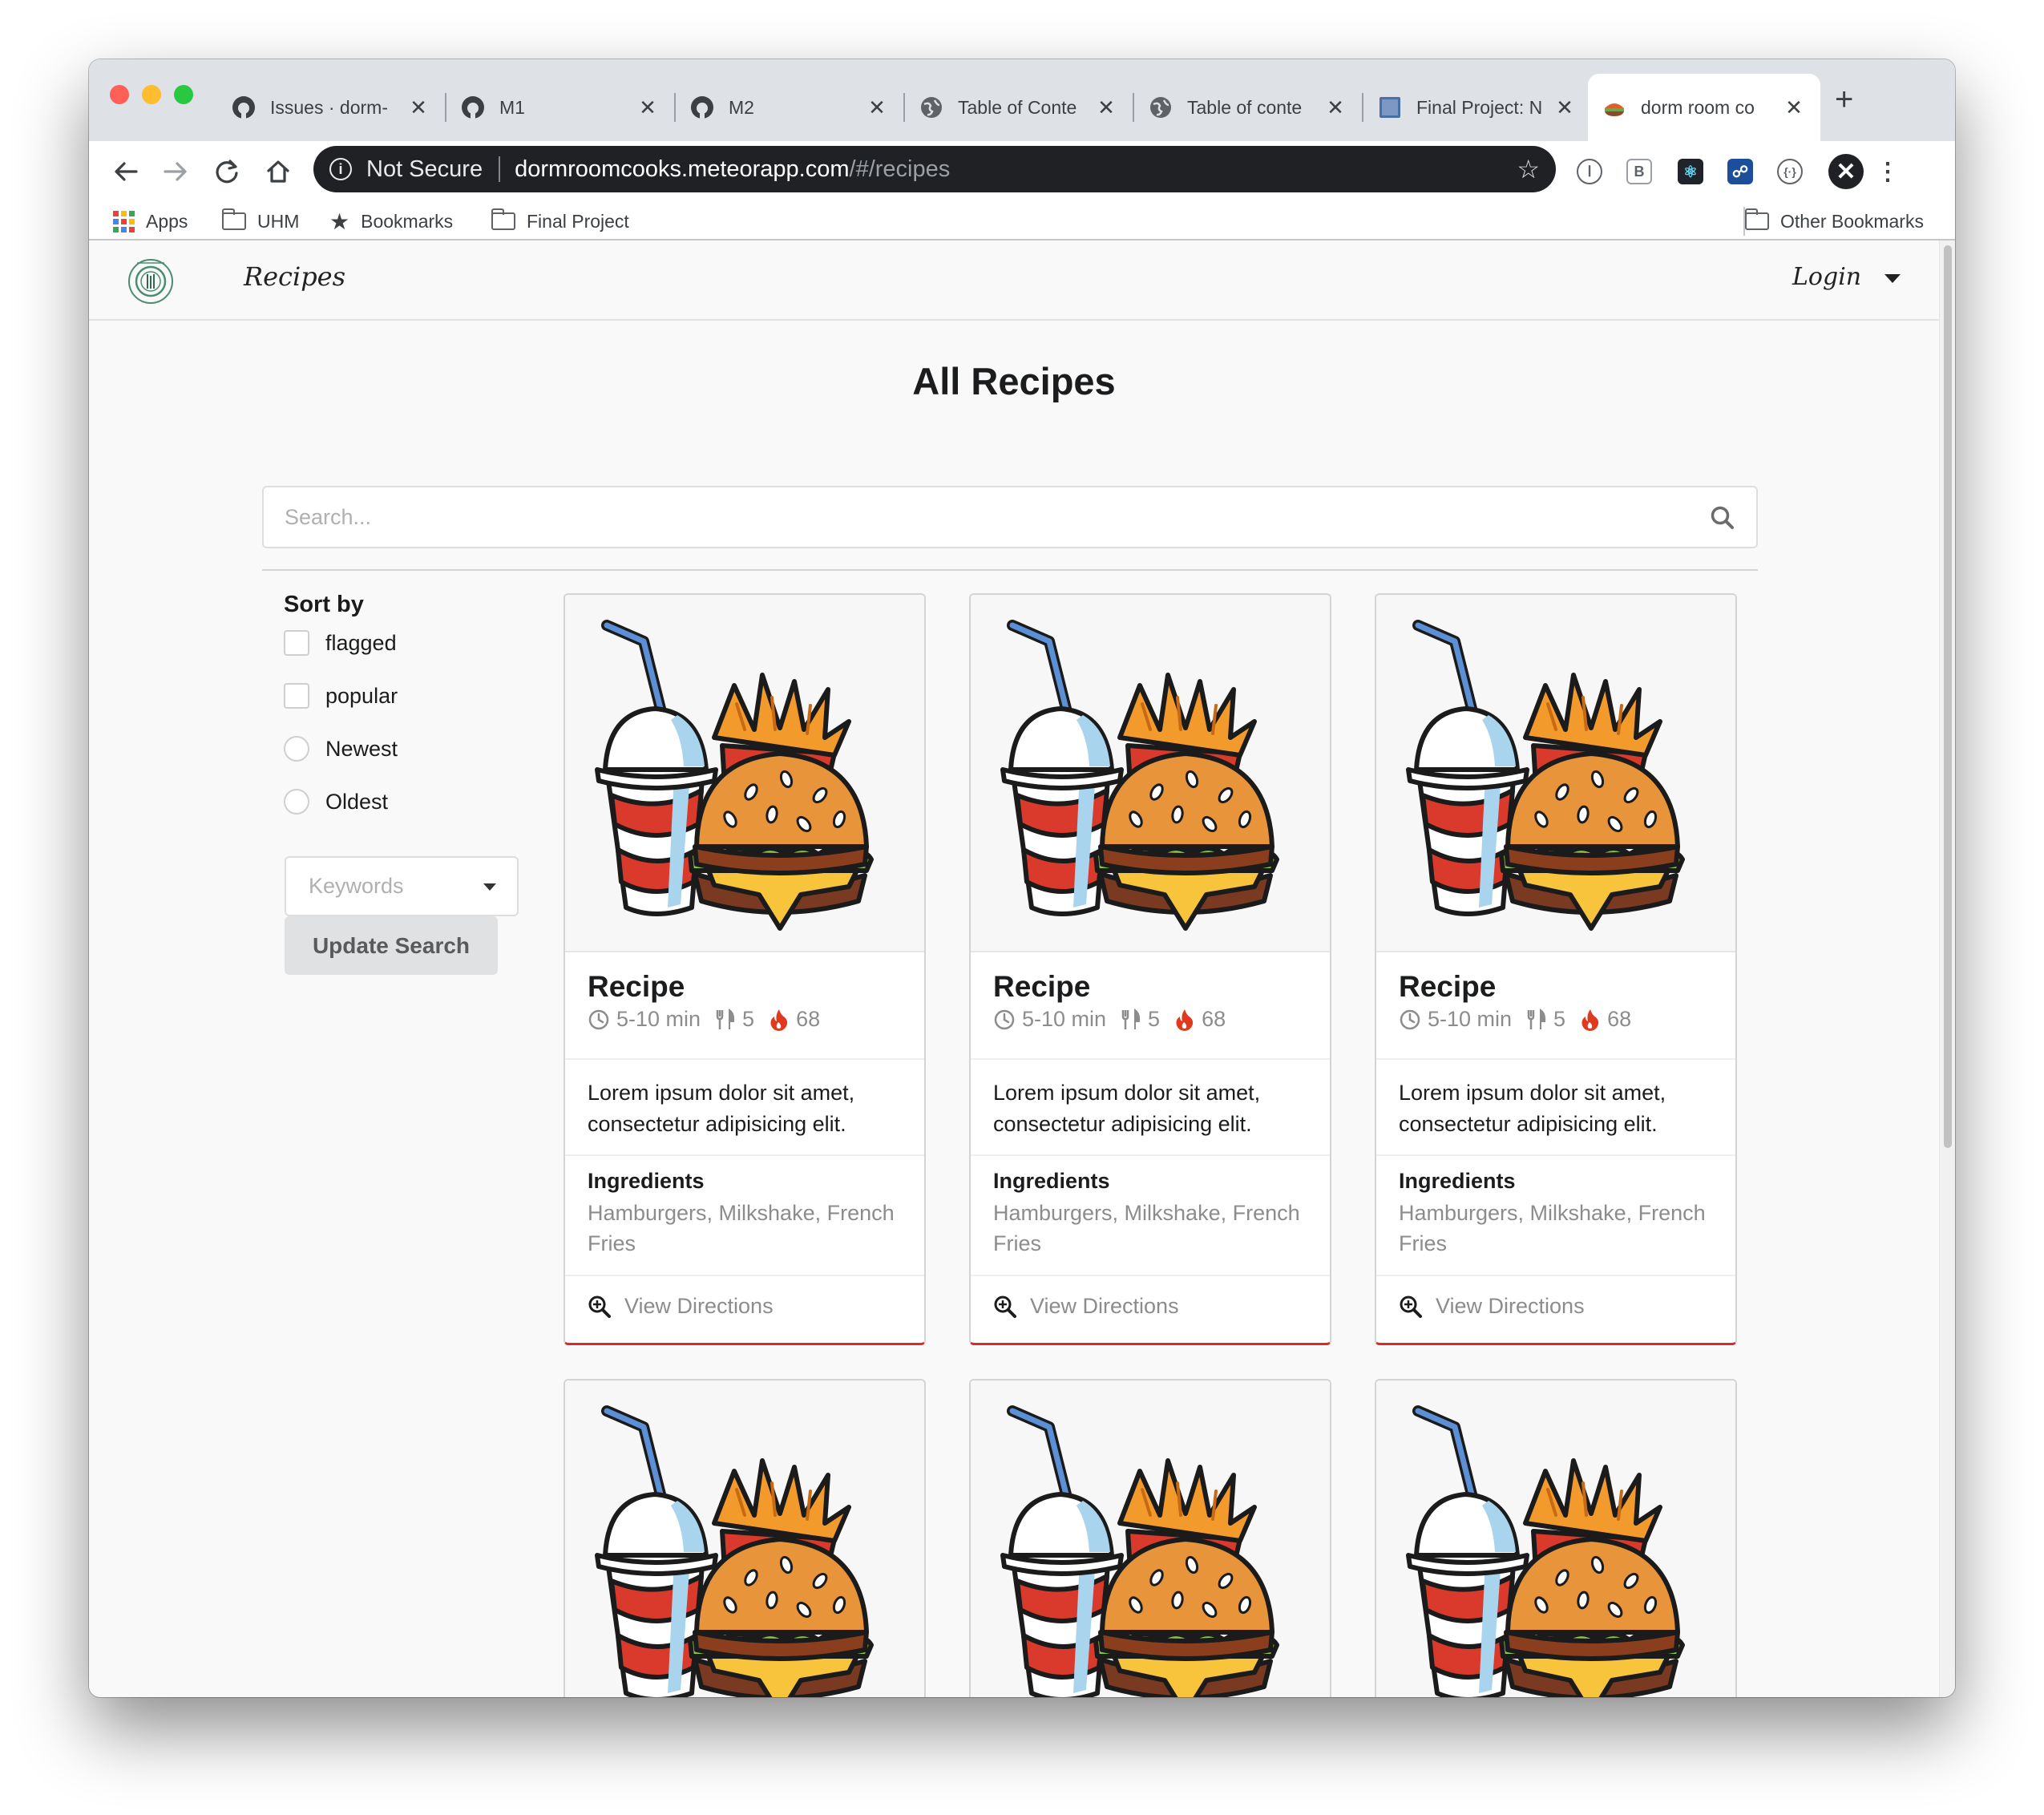  Describe the element at coordinates (183, 95) in the screenshot. I see `maximize-window-button` at that location.